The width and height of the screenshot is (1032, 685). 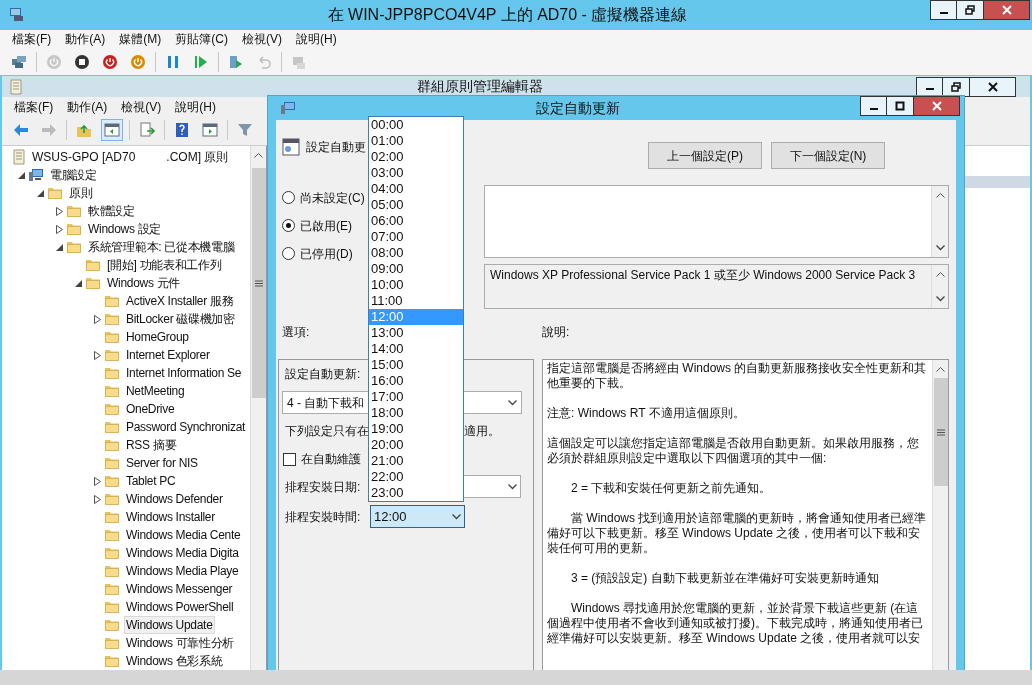 I want to click on tree-item: OneDrive, so click(x=150, y=409).